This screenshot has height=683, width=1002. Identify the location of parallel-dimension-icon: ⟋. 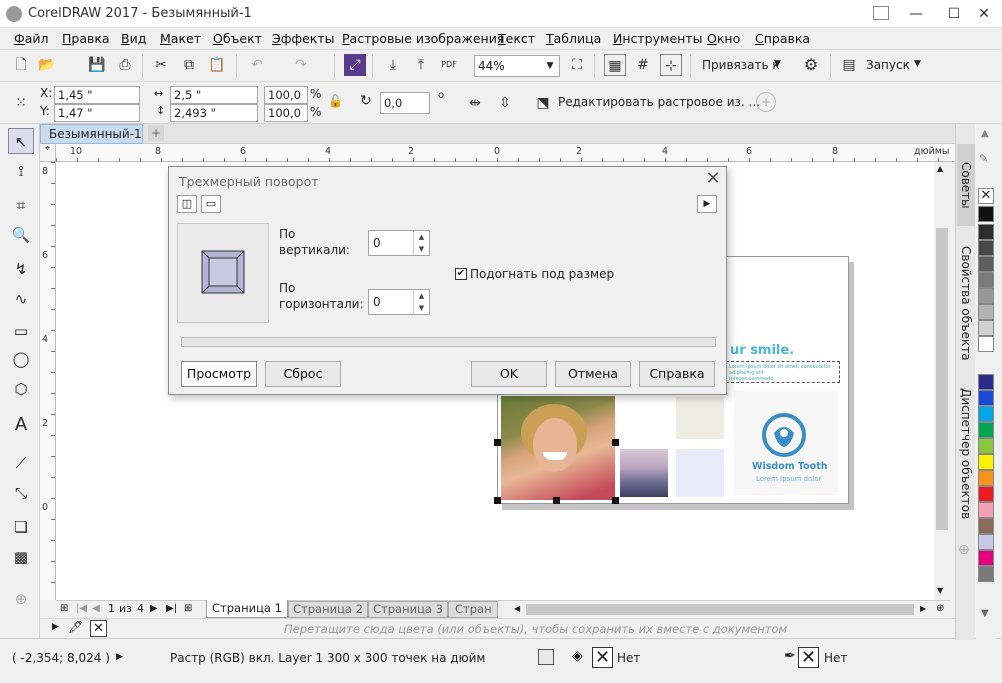
(21, 463).